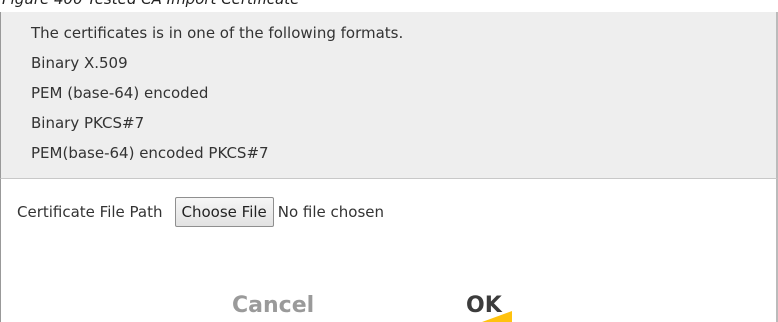 Image resolution: width=778 pixels, height=322 pixels. What do you see at coordinates (120, 93) in the screenshot?
I see `format-pem-base64: PEM (base-64) encoded` at bounding box center [120, 93].